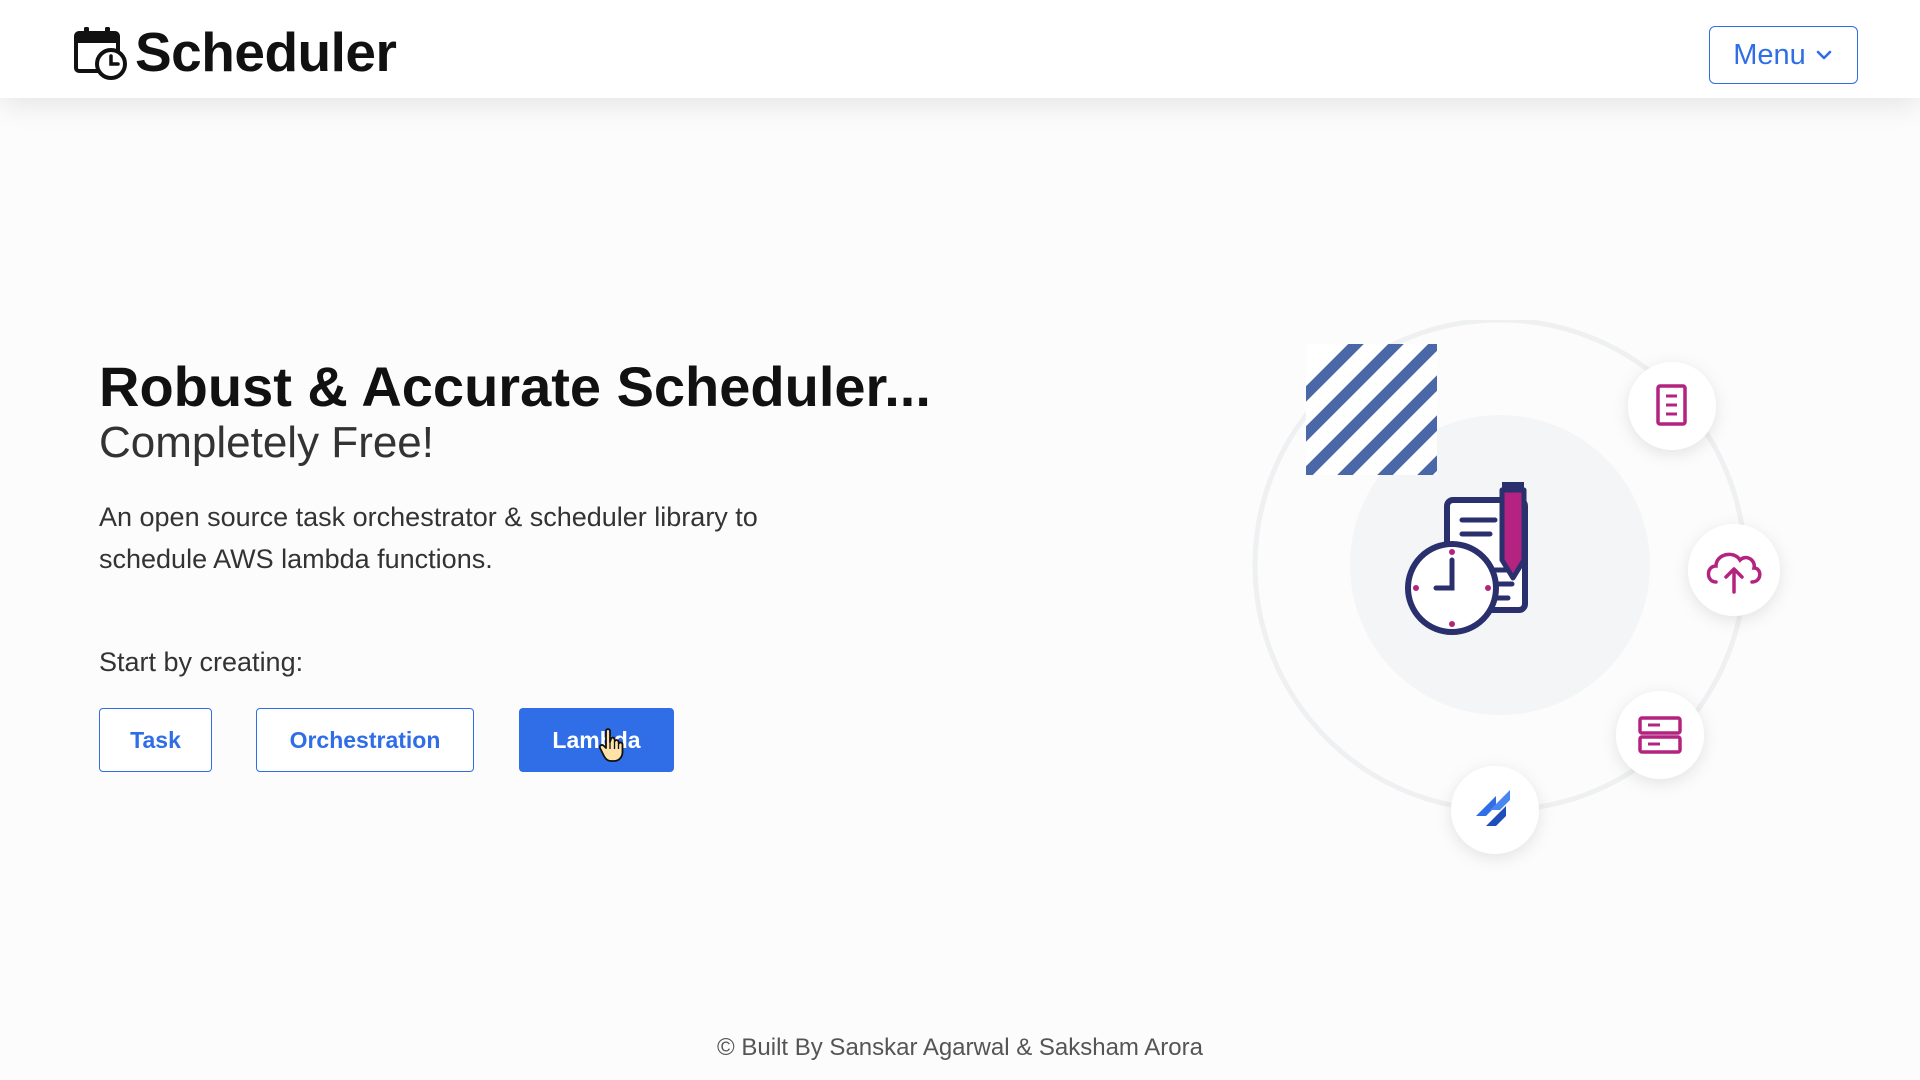  Describe the element at coordinates (267, 442) in the screenshot. I see `hero-subtitle: Completely Free!` at that location.